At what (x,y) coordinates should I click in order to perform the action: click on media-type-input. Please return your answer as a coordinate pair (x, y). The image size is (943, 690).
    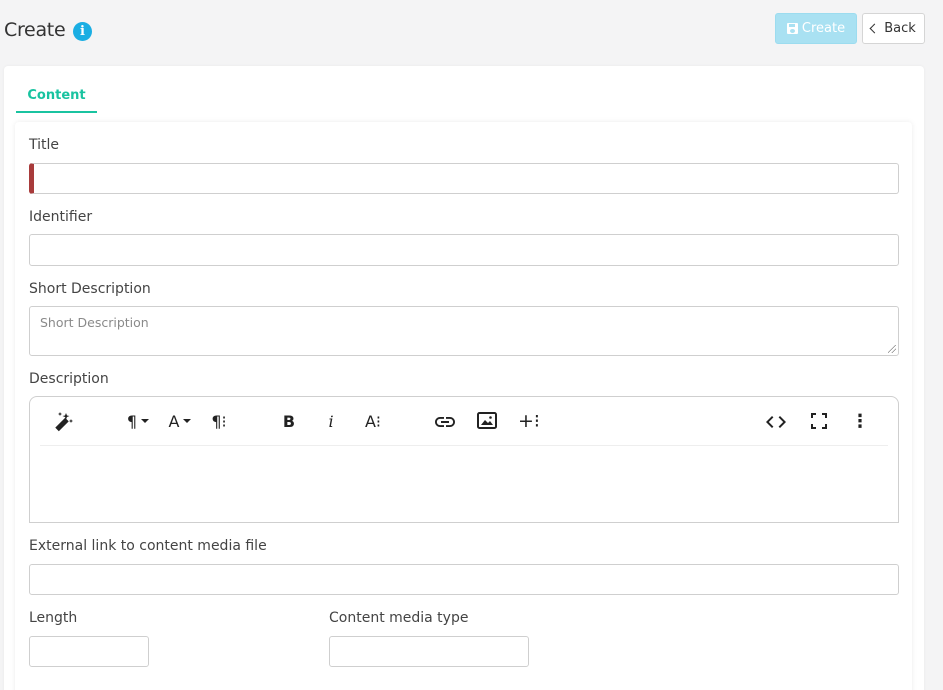
    Looking at the image, I should click on (429, 651).